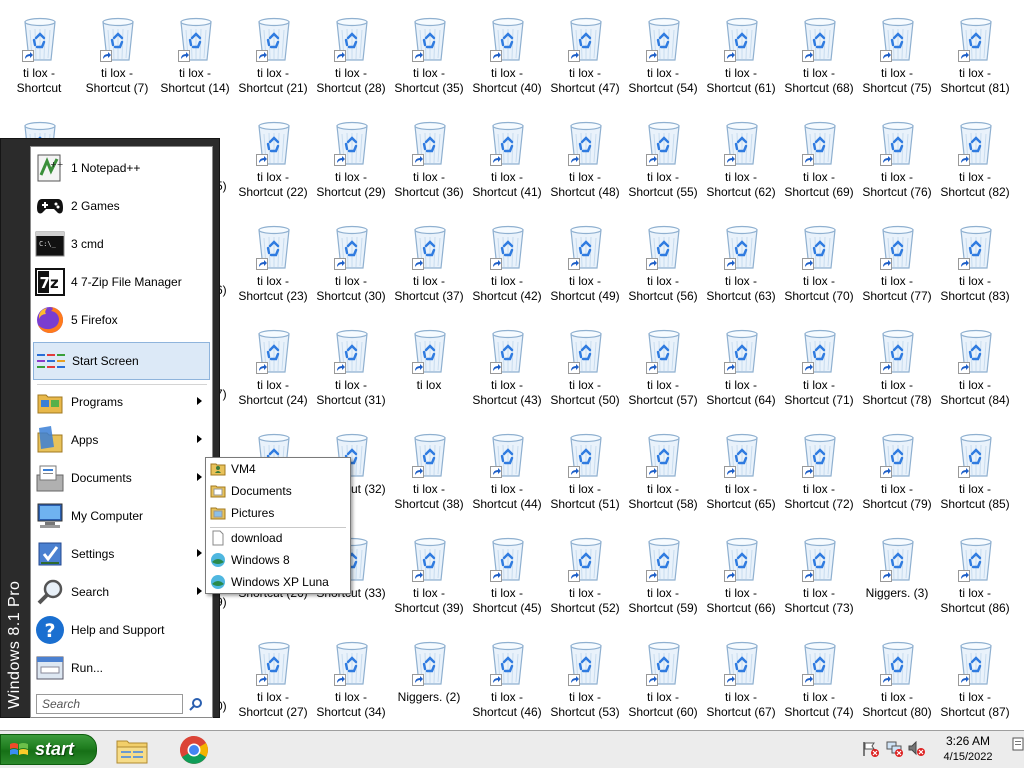 The width and height of the screenshot is (1024, 768). What do you see at coordinates (273, 372) in the screenshot?
I see `desktop-shortcut: ti lox - Shortcut (24)` at bounding box center [273, 372].